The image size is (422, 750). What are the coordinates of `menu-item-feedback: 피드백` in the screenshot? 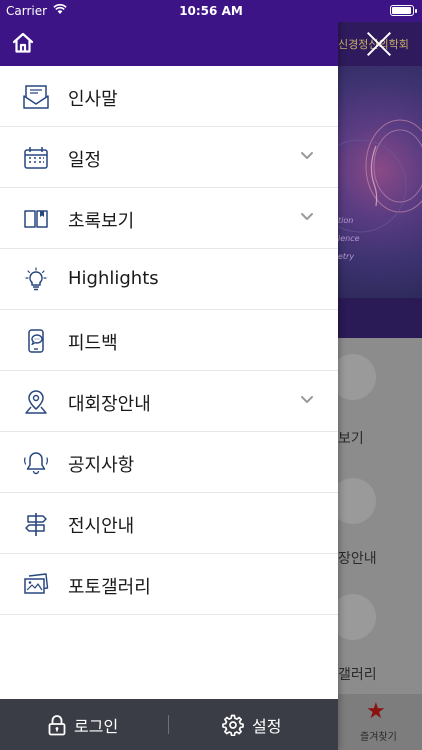 It's located at (169, 340).